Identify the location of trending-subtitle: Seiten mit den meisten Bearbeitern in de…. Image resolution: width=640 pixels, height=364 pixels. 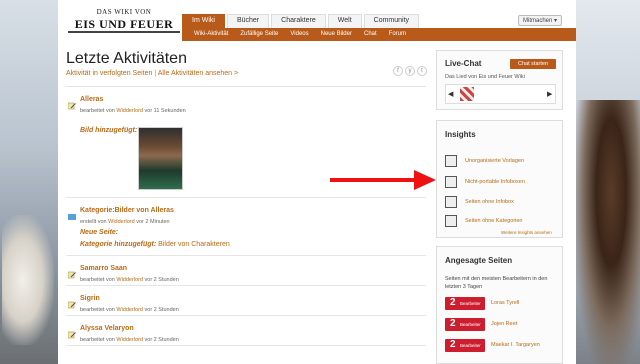
(496, 283).